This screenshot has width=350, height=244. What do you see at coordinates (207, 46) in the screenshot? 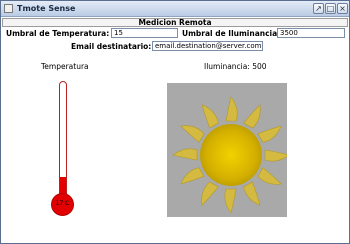
I see `email-input: email.destination@server.com` at bounding box center [207, 46].